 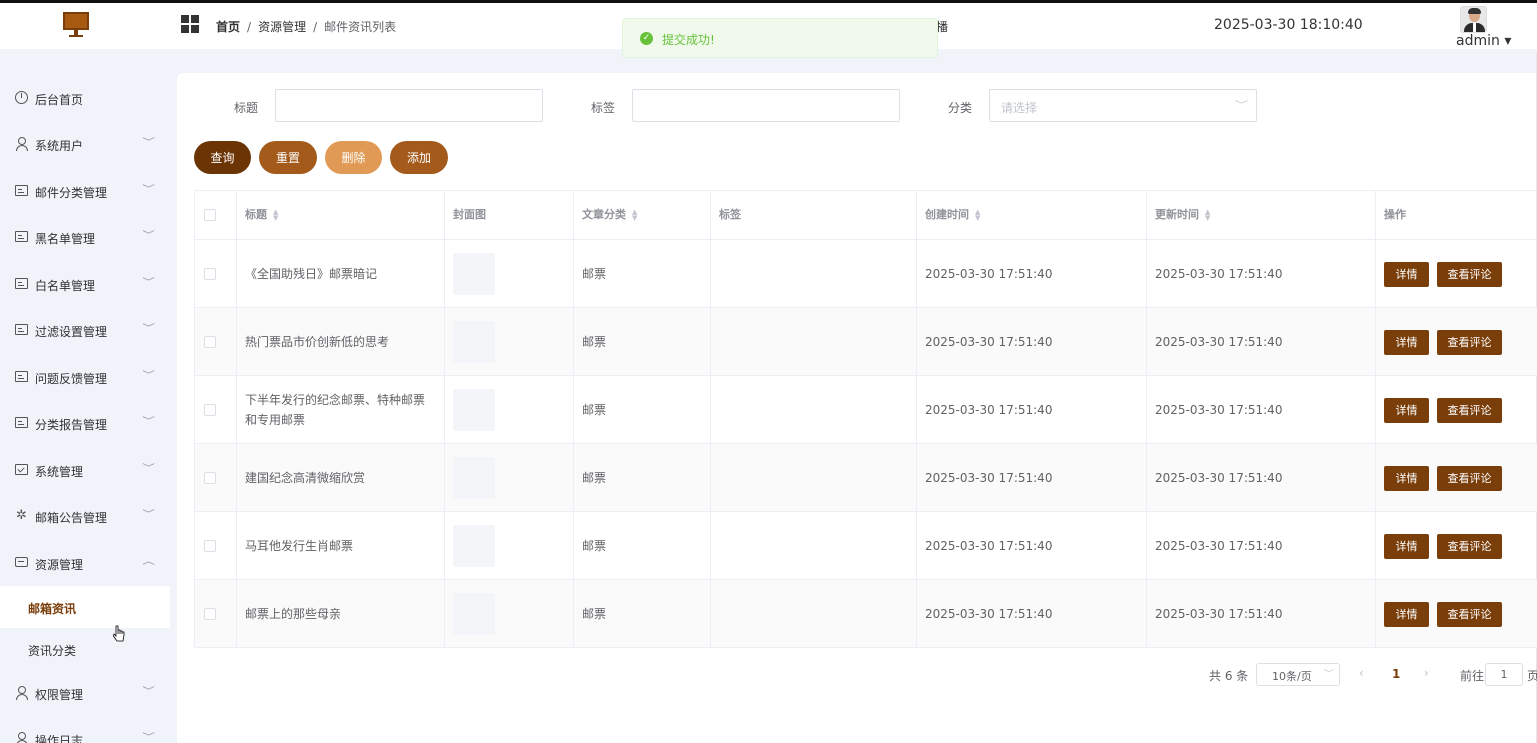 I want to click on reset-button: 重置, so click(x=288, y=157).